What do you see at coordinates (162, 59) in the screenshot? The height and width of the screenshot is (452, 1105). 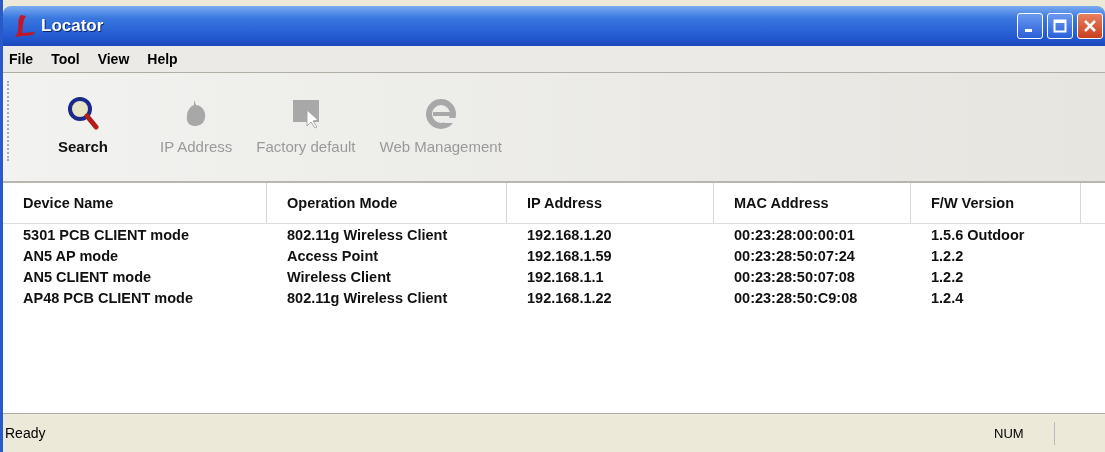 I see `menu-item: Help` at bounding box center [162, 59].